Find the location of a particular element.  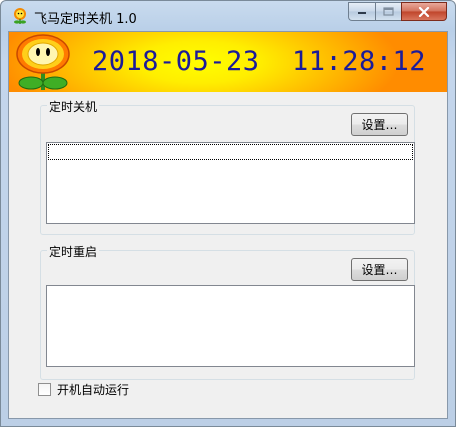

caption-buttons is located at coordinates (397, 12).